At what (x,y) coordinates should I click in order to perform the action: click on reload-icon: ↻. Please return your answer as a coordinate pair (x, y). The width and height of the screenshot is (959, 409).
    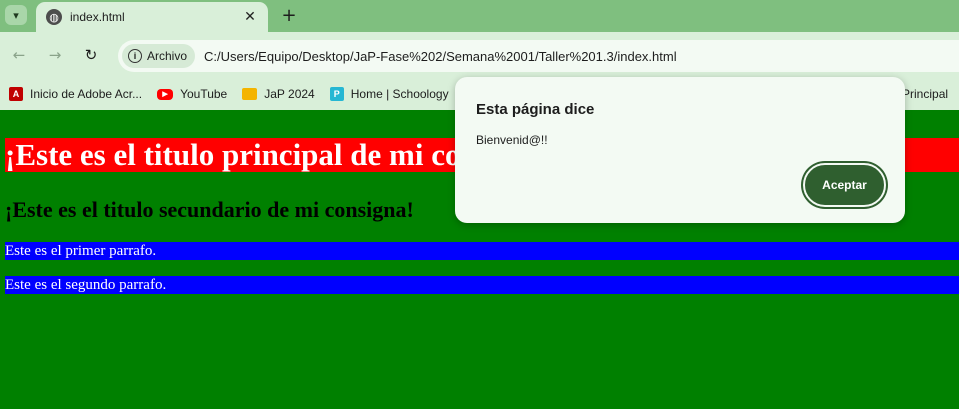
    Looking at the image, I should click on (91, 55).